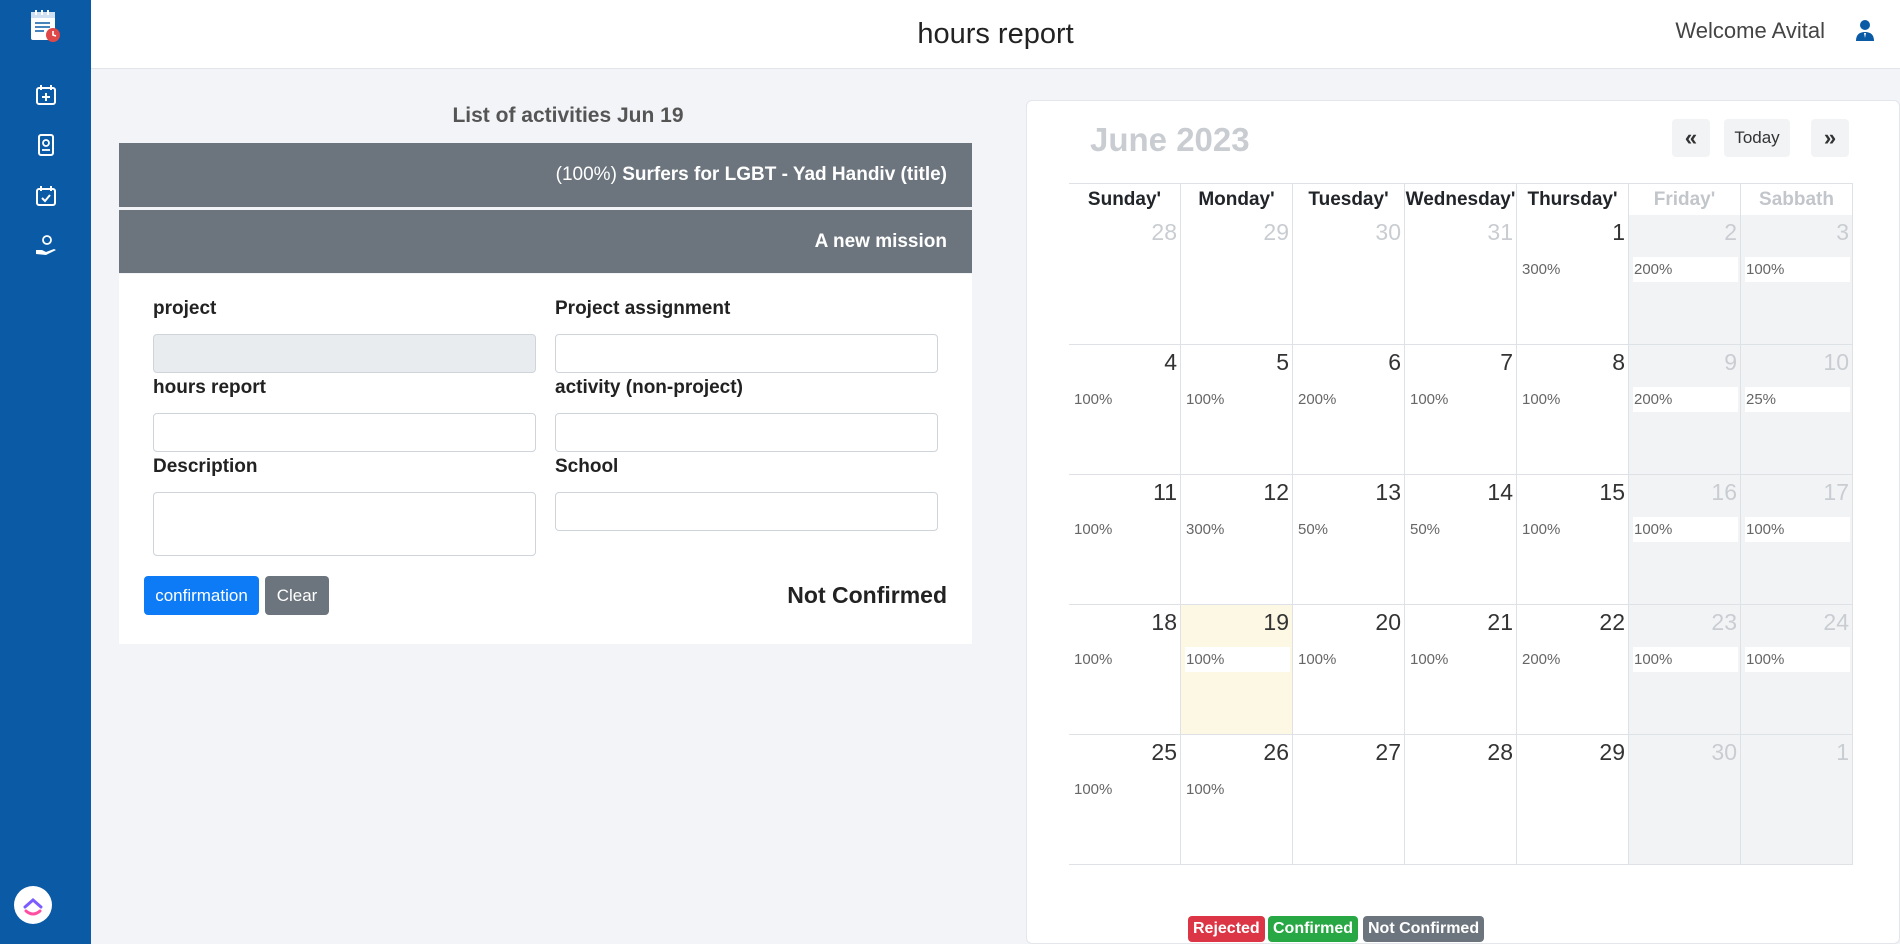  I want to click on calendar-day-cell: 17 100%, so click(1797, 540).